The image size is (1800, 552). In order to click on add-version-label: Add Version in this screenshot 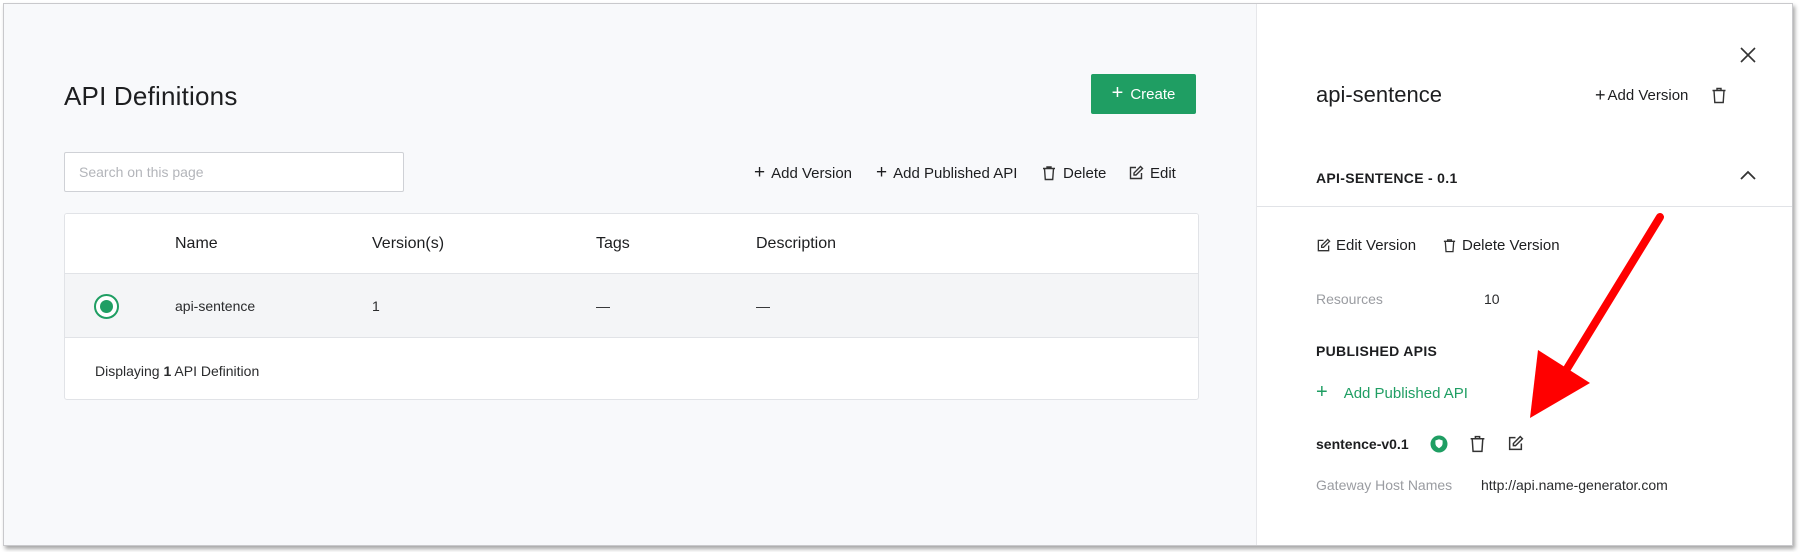, I will do `click(811, 173)`.